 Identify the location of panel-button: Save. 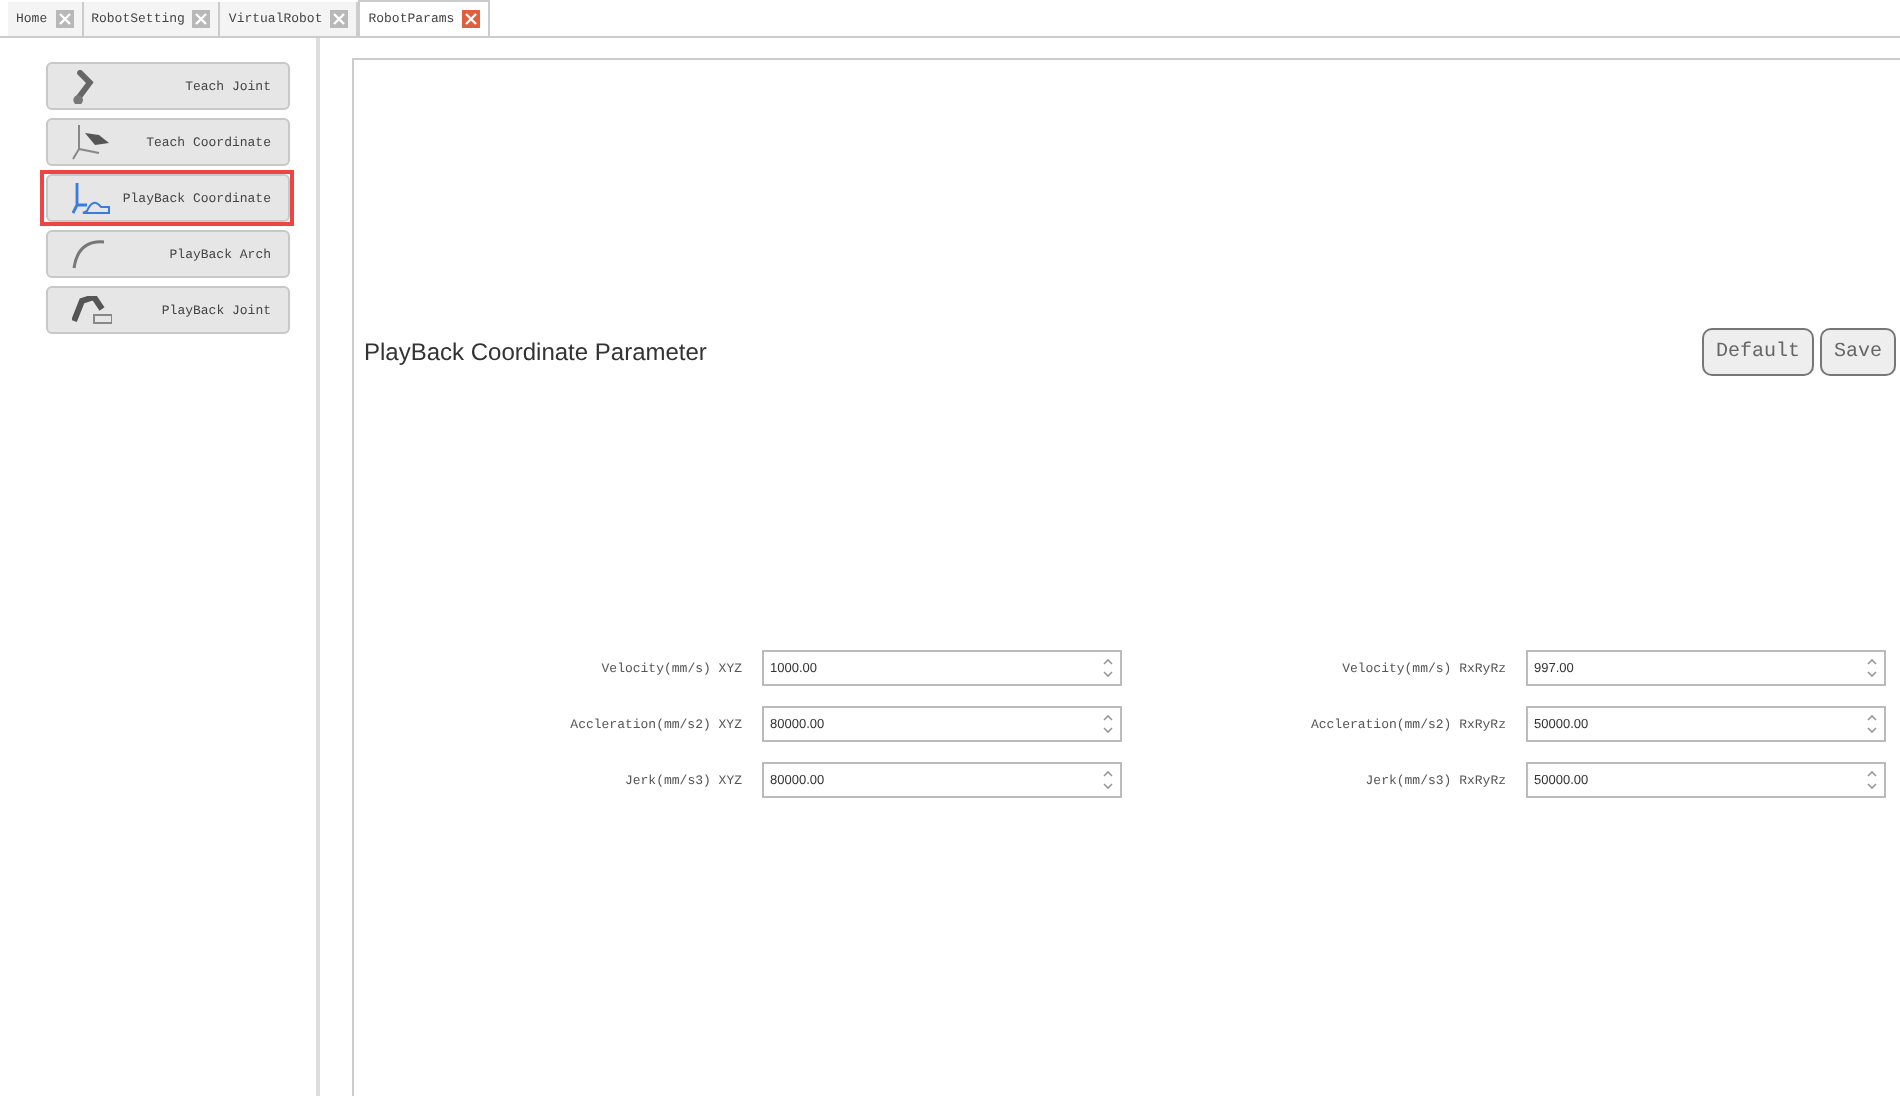
(1857, 352).